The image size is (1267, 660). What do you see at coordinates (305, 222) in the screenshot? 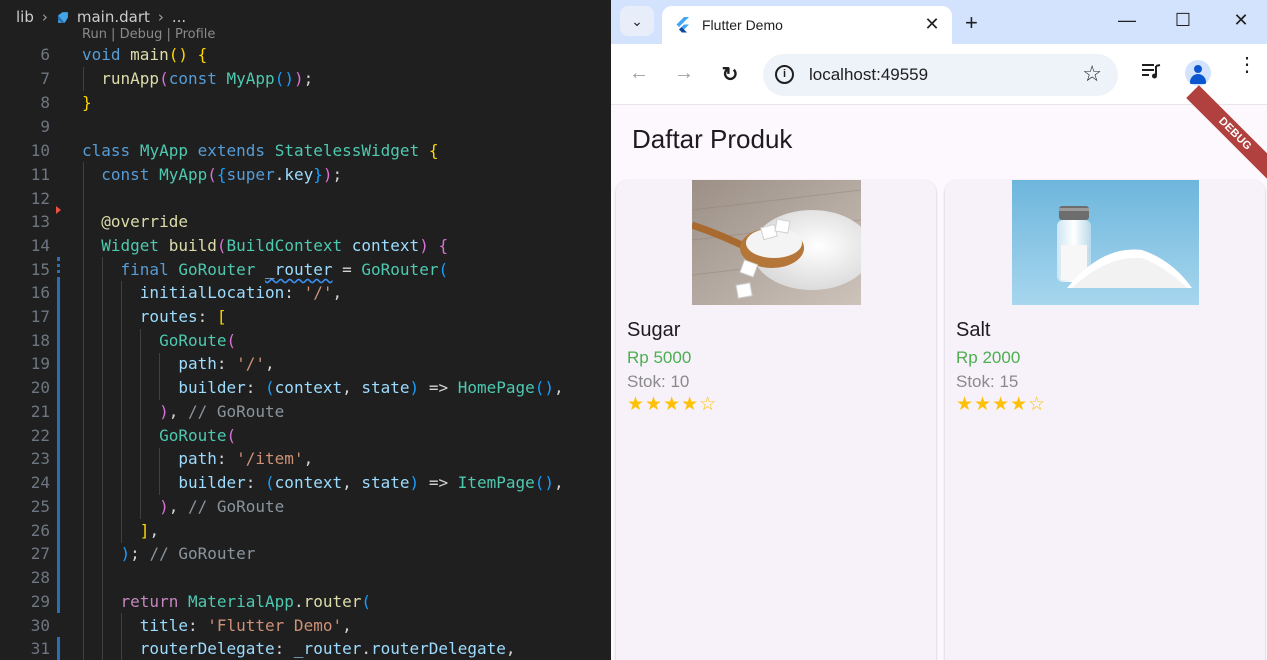
I see `code-line: 13 @override` at bounding box center [305, 222].